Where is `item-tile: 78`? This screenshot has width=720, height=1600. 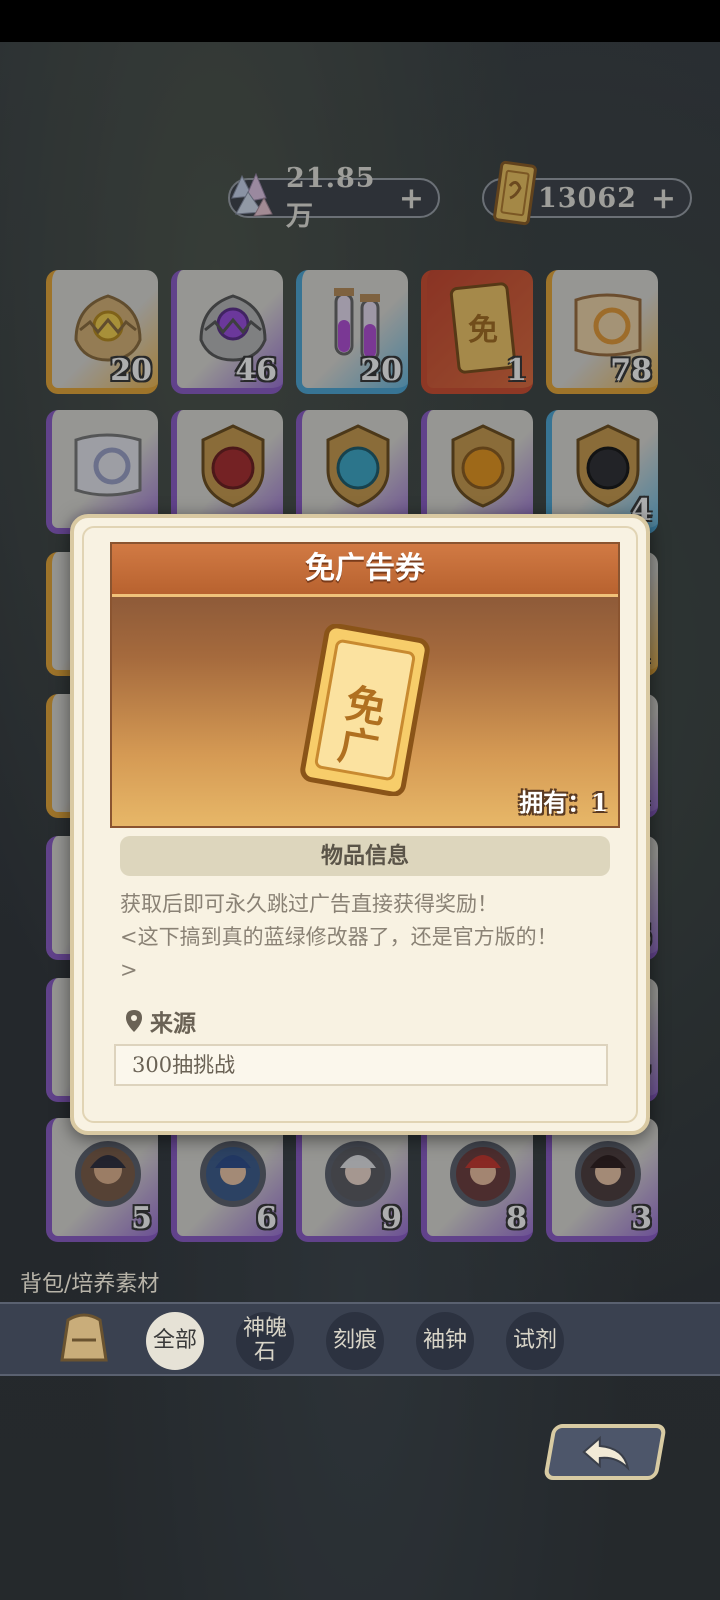 item-tile: 78 is located at coordinates (602, 332).